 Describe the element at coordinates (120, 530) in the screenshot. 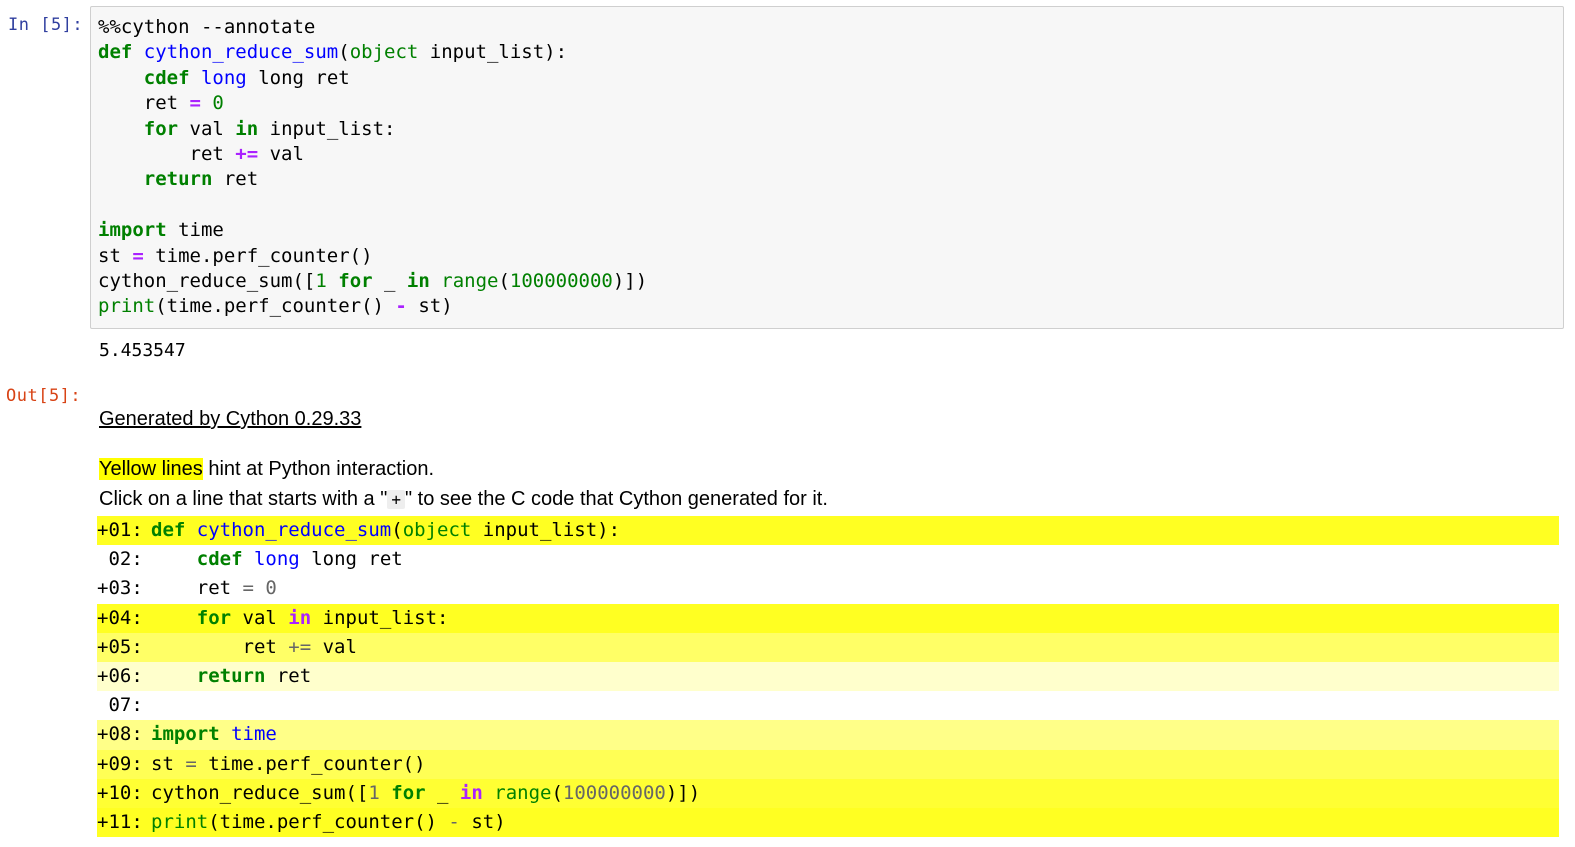

I see `line-number: +01:` at that location.